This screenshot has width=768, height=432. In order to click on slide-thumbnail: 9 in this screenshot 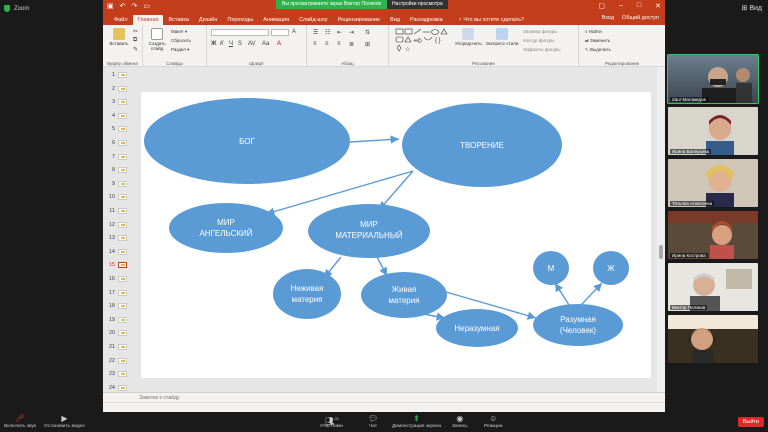, I will do `click(119, 184)`.